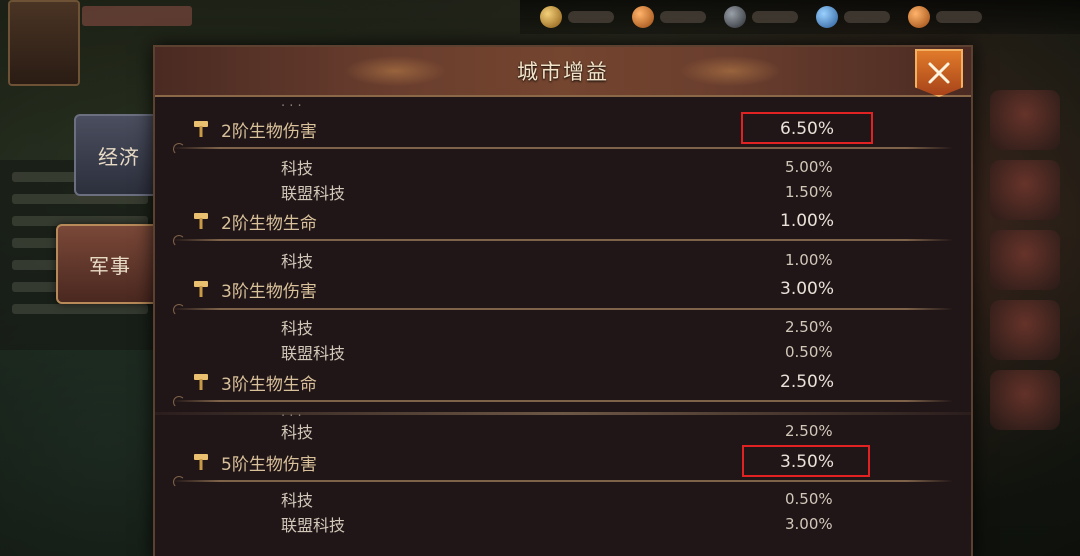  I want to click on dialog-title: 城市增益, so click(563, 72).